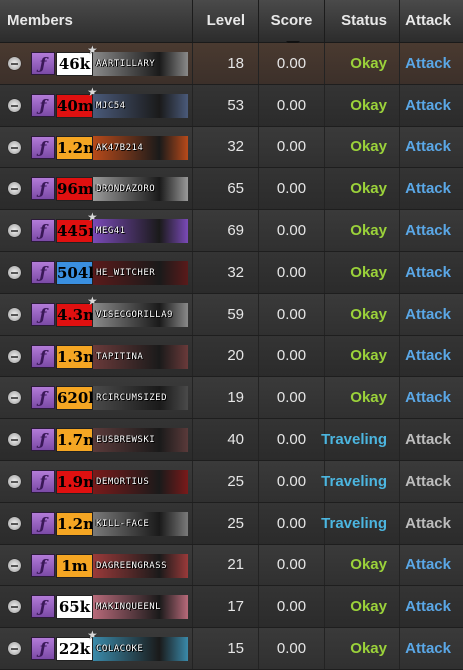 This screenshot has height=670, width=463. I want to click on member-name-banner: TAPITINA, so click(140, 356).